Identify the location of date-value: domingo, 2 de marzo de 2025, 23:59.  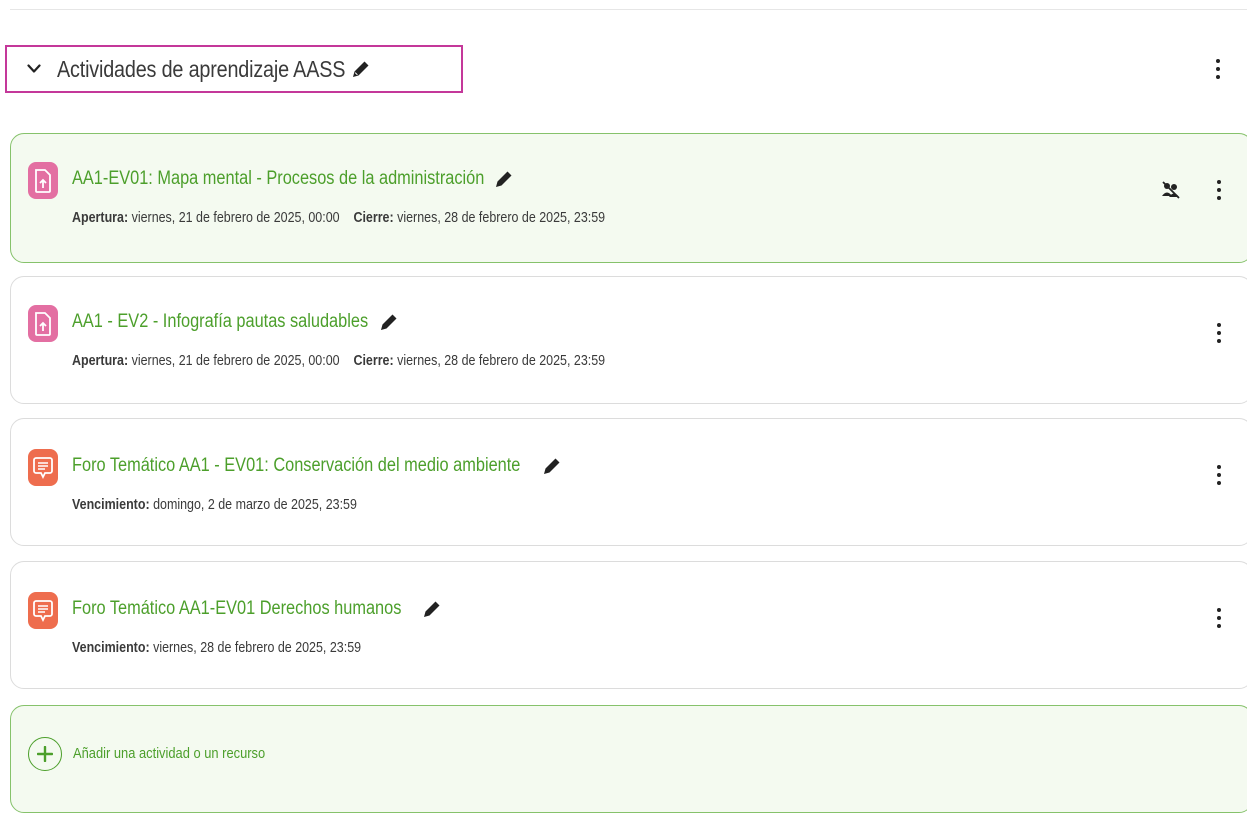
(255, 505).